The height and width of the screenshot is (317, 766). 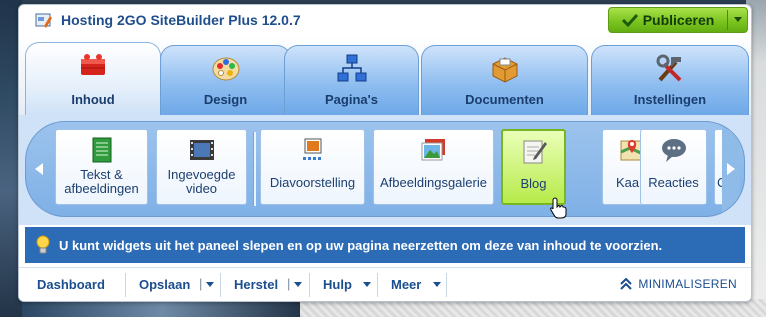 I want to click on tab-design: Design, so click(x=225, y=80).